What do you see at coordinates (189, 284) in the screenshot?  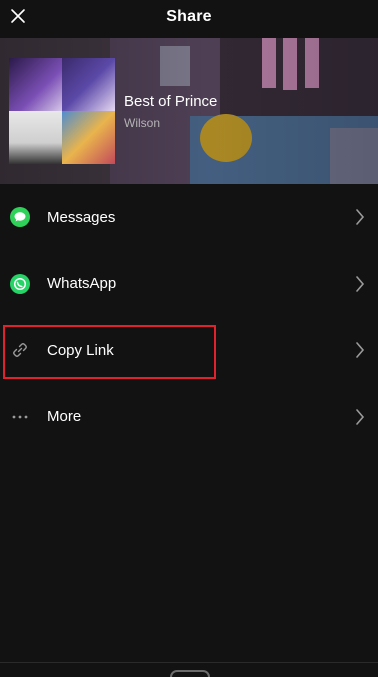 I see `share-option-whatsapp: WhatsApp` at bounding box center [189, 284].